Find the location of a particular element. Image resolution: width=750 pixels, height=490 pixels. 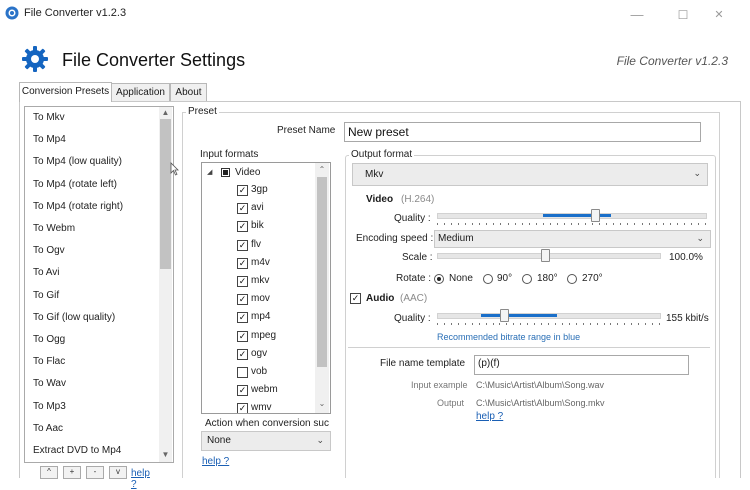

format-label: ogv is located at coordinates (259, 353).